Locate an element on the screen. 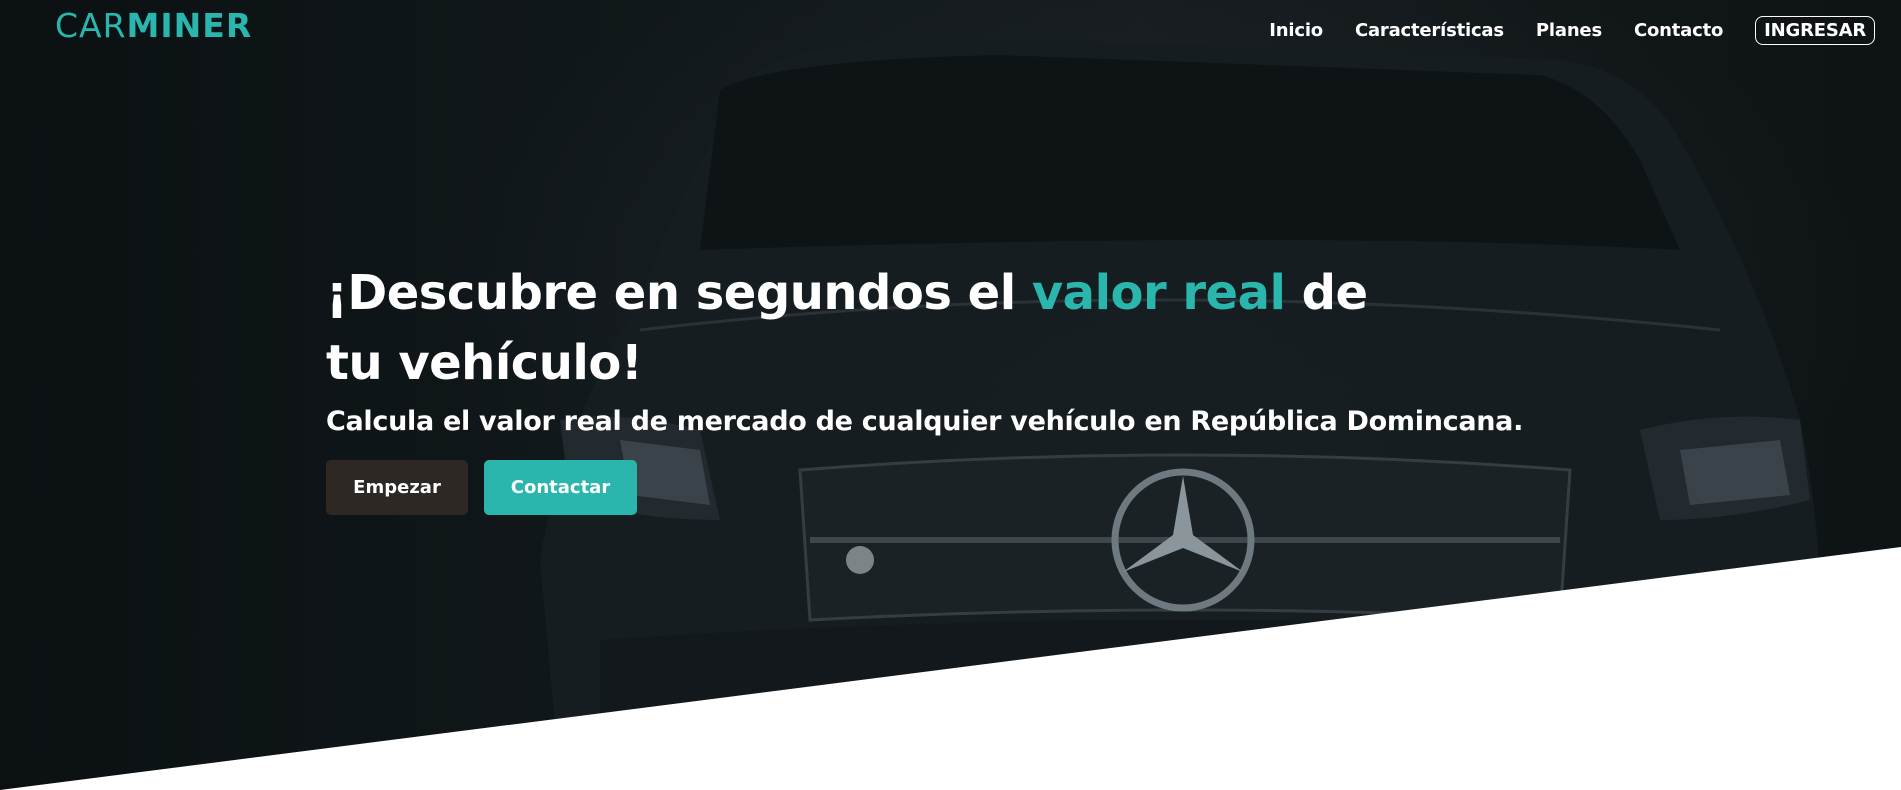 The height and width of the screenshot is (790, 1901). carminer-logo: CARMINER is located at coordinates (153, 26).